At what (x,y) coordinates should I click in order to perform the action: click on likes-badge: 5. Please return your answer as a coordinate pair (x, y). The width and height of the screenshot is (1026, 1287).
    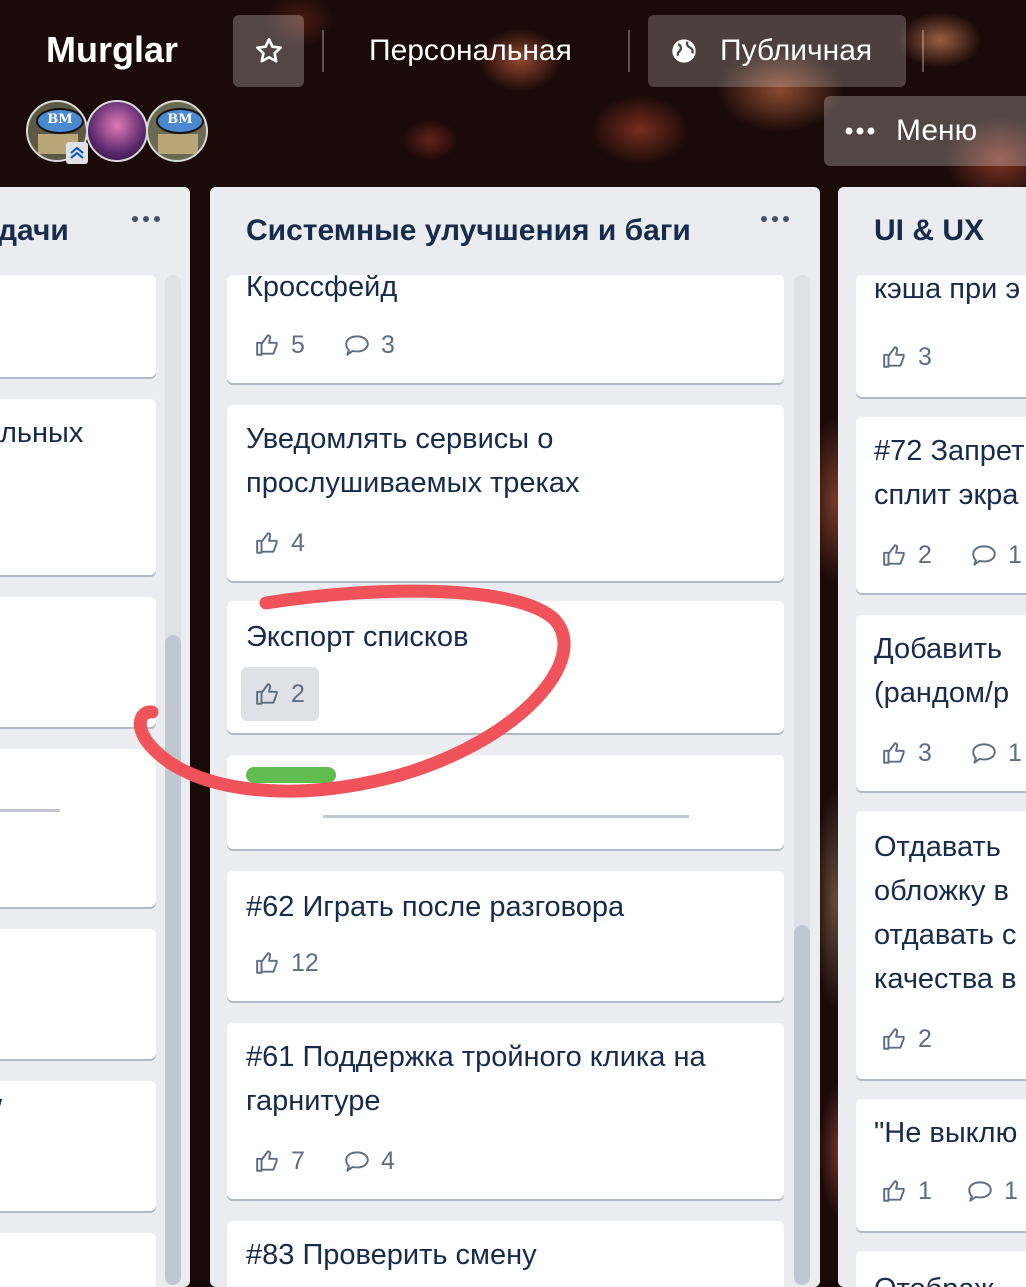
    Looking at the image, I should click on (280, 345).